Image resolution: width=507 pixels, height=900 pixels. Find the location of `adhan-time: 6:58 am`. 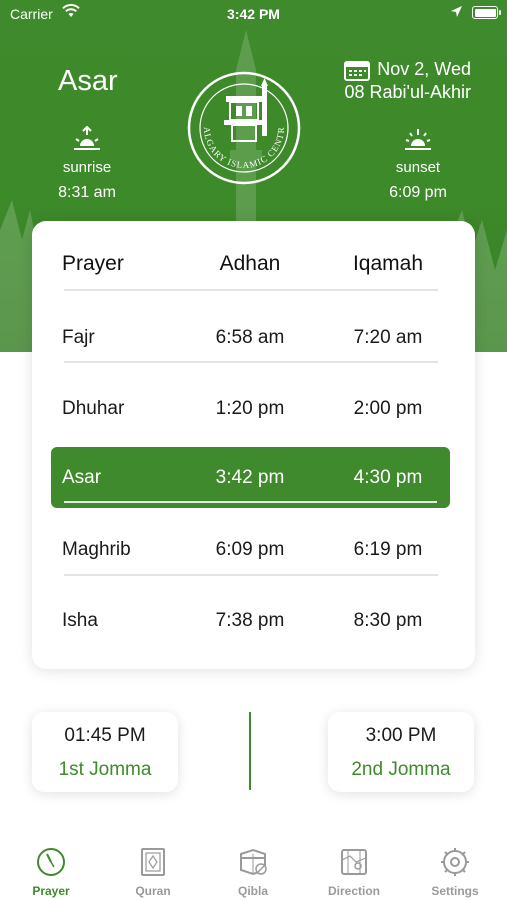

adhan-time: 6:58 am is located at coordinates (250, 337).